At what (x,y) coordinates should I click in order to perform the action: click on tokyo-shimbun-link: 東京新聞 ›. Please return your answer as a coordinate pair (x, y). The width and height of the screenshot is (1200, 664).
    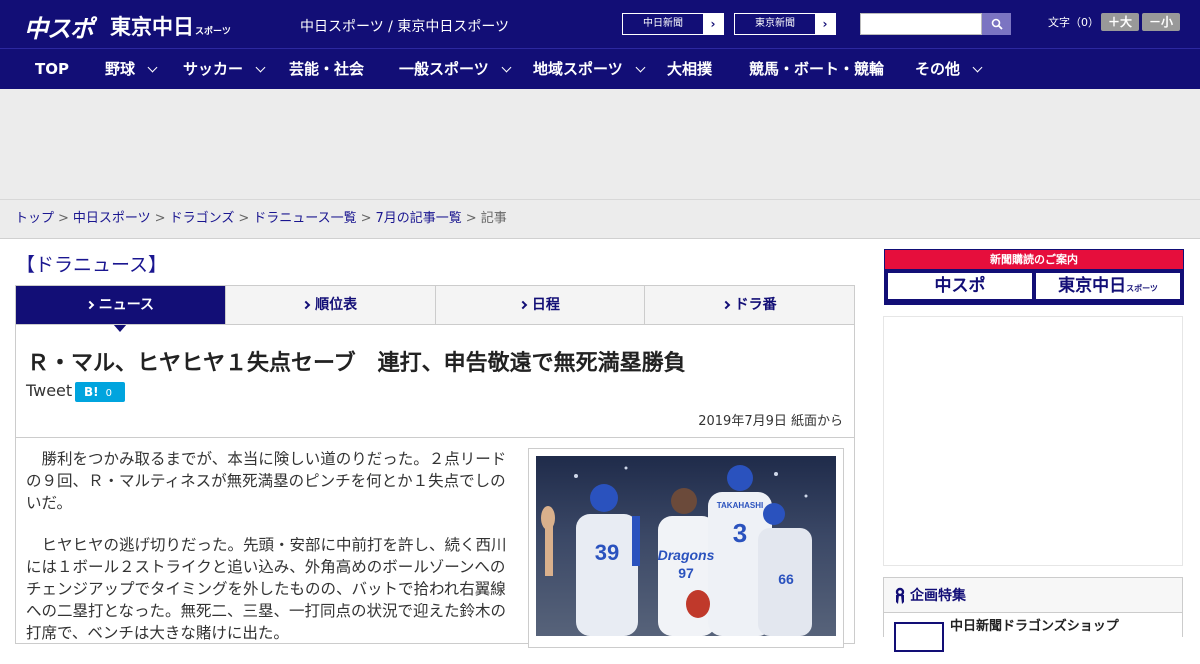
    Looking at the image, I should click on (785, 24).